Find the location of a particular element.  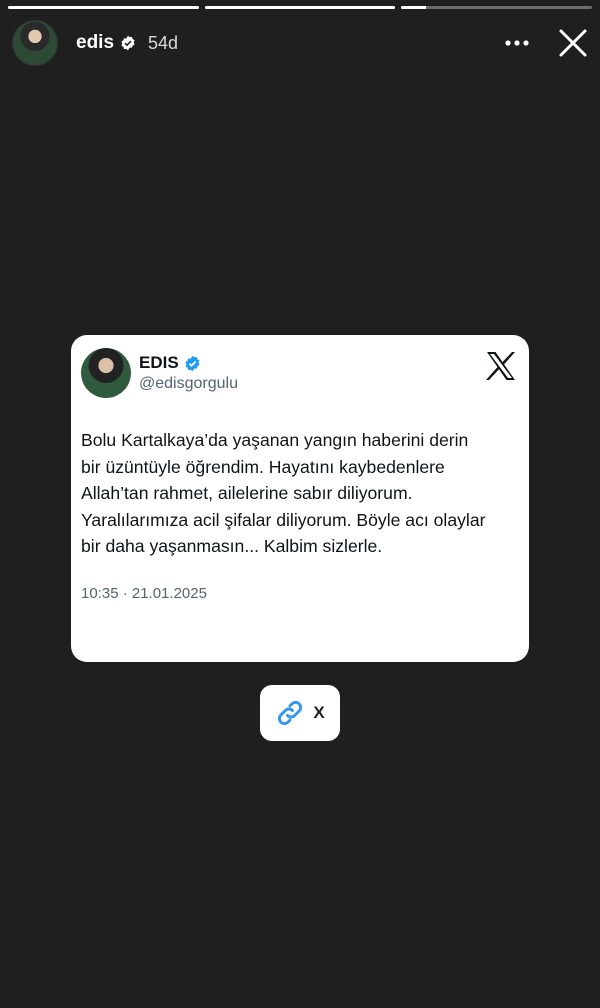

x-logo-icon is located at coordinates (501, 366).